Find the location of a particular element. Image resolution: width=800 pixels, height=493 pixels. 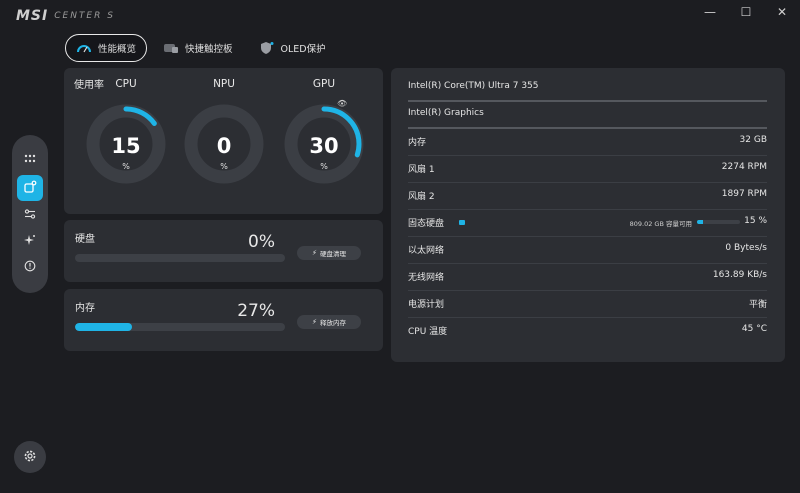

cpu-name: Intel(R) Core(TM) Ultra 7 355 is located at coordinates (473, 86).